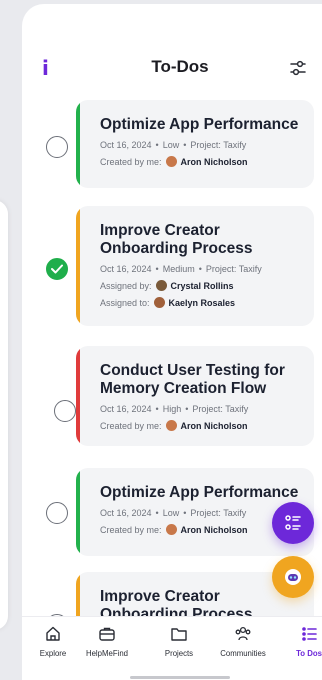 The height and width of the screenshot is (680, 322). Describe the element at coordinates (176, 239) in the screenshot. I see `task-title: Improve Creator Onboarding Process` at that location.